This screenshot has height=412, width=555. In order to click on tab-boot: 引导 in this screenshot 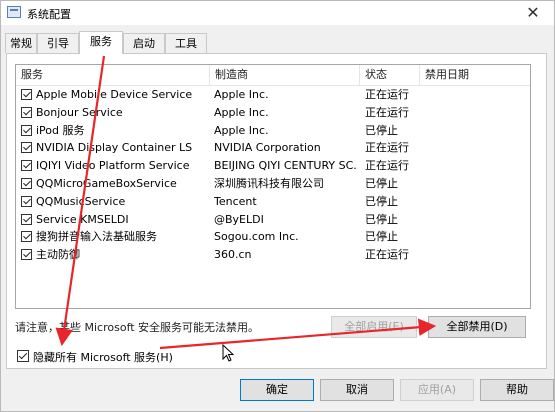, I will do `click(58, 43)`.